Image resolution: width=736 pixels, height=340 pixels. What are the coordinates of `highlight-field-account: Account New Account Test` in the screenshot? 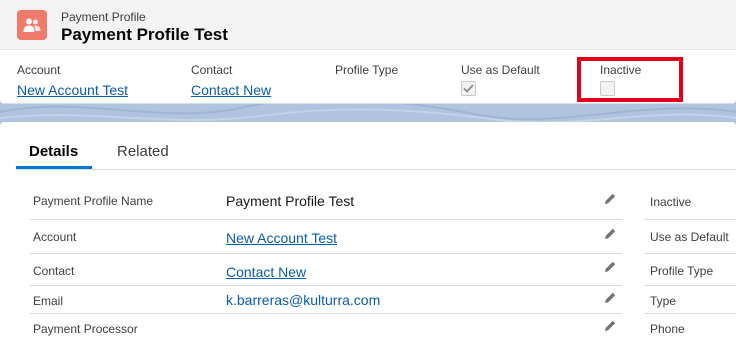 It's located at (72, 81).